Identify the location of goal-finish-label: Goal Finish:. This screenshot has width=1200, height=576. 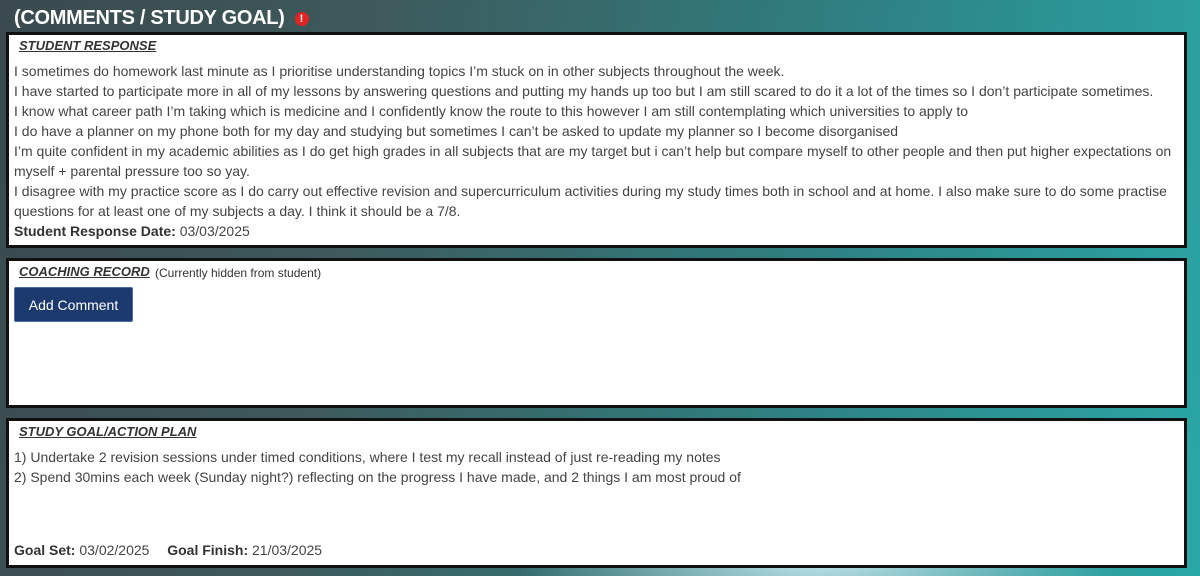
(208, 550).